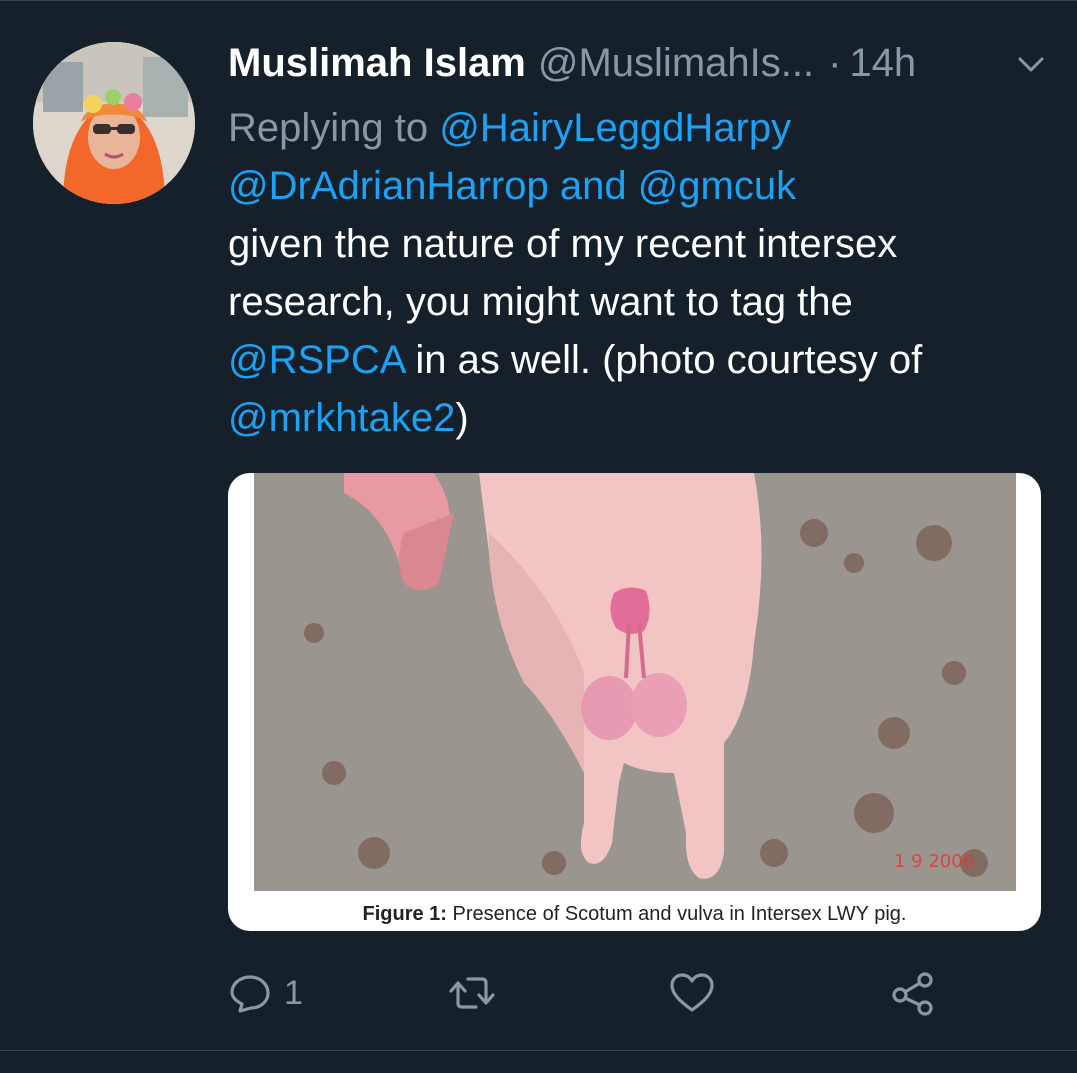 This screenshot has height=1073, width=1077. I want to click on replying-prefix: Replying to, so click(328, 128).